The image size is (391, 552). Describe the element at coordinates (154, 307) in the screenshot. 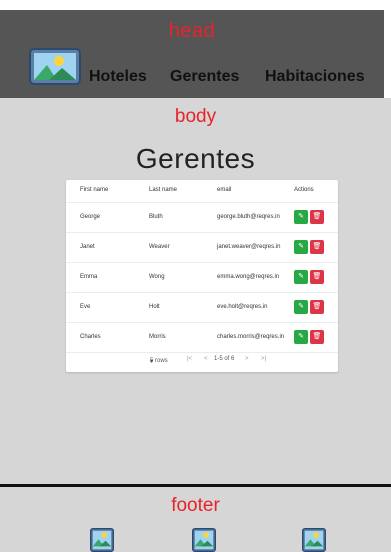

I see `cell-last-name: Holt` at that location.